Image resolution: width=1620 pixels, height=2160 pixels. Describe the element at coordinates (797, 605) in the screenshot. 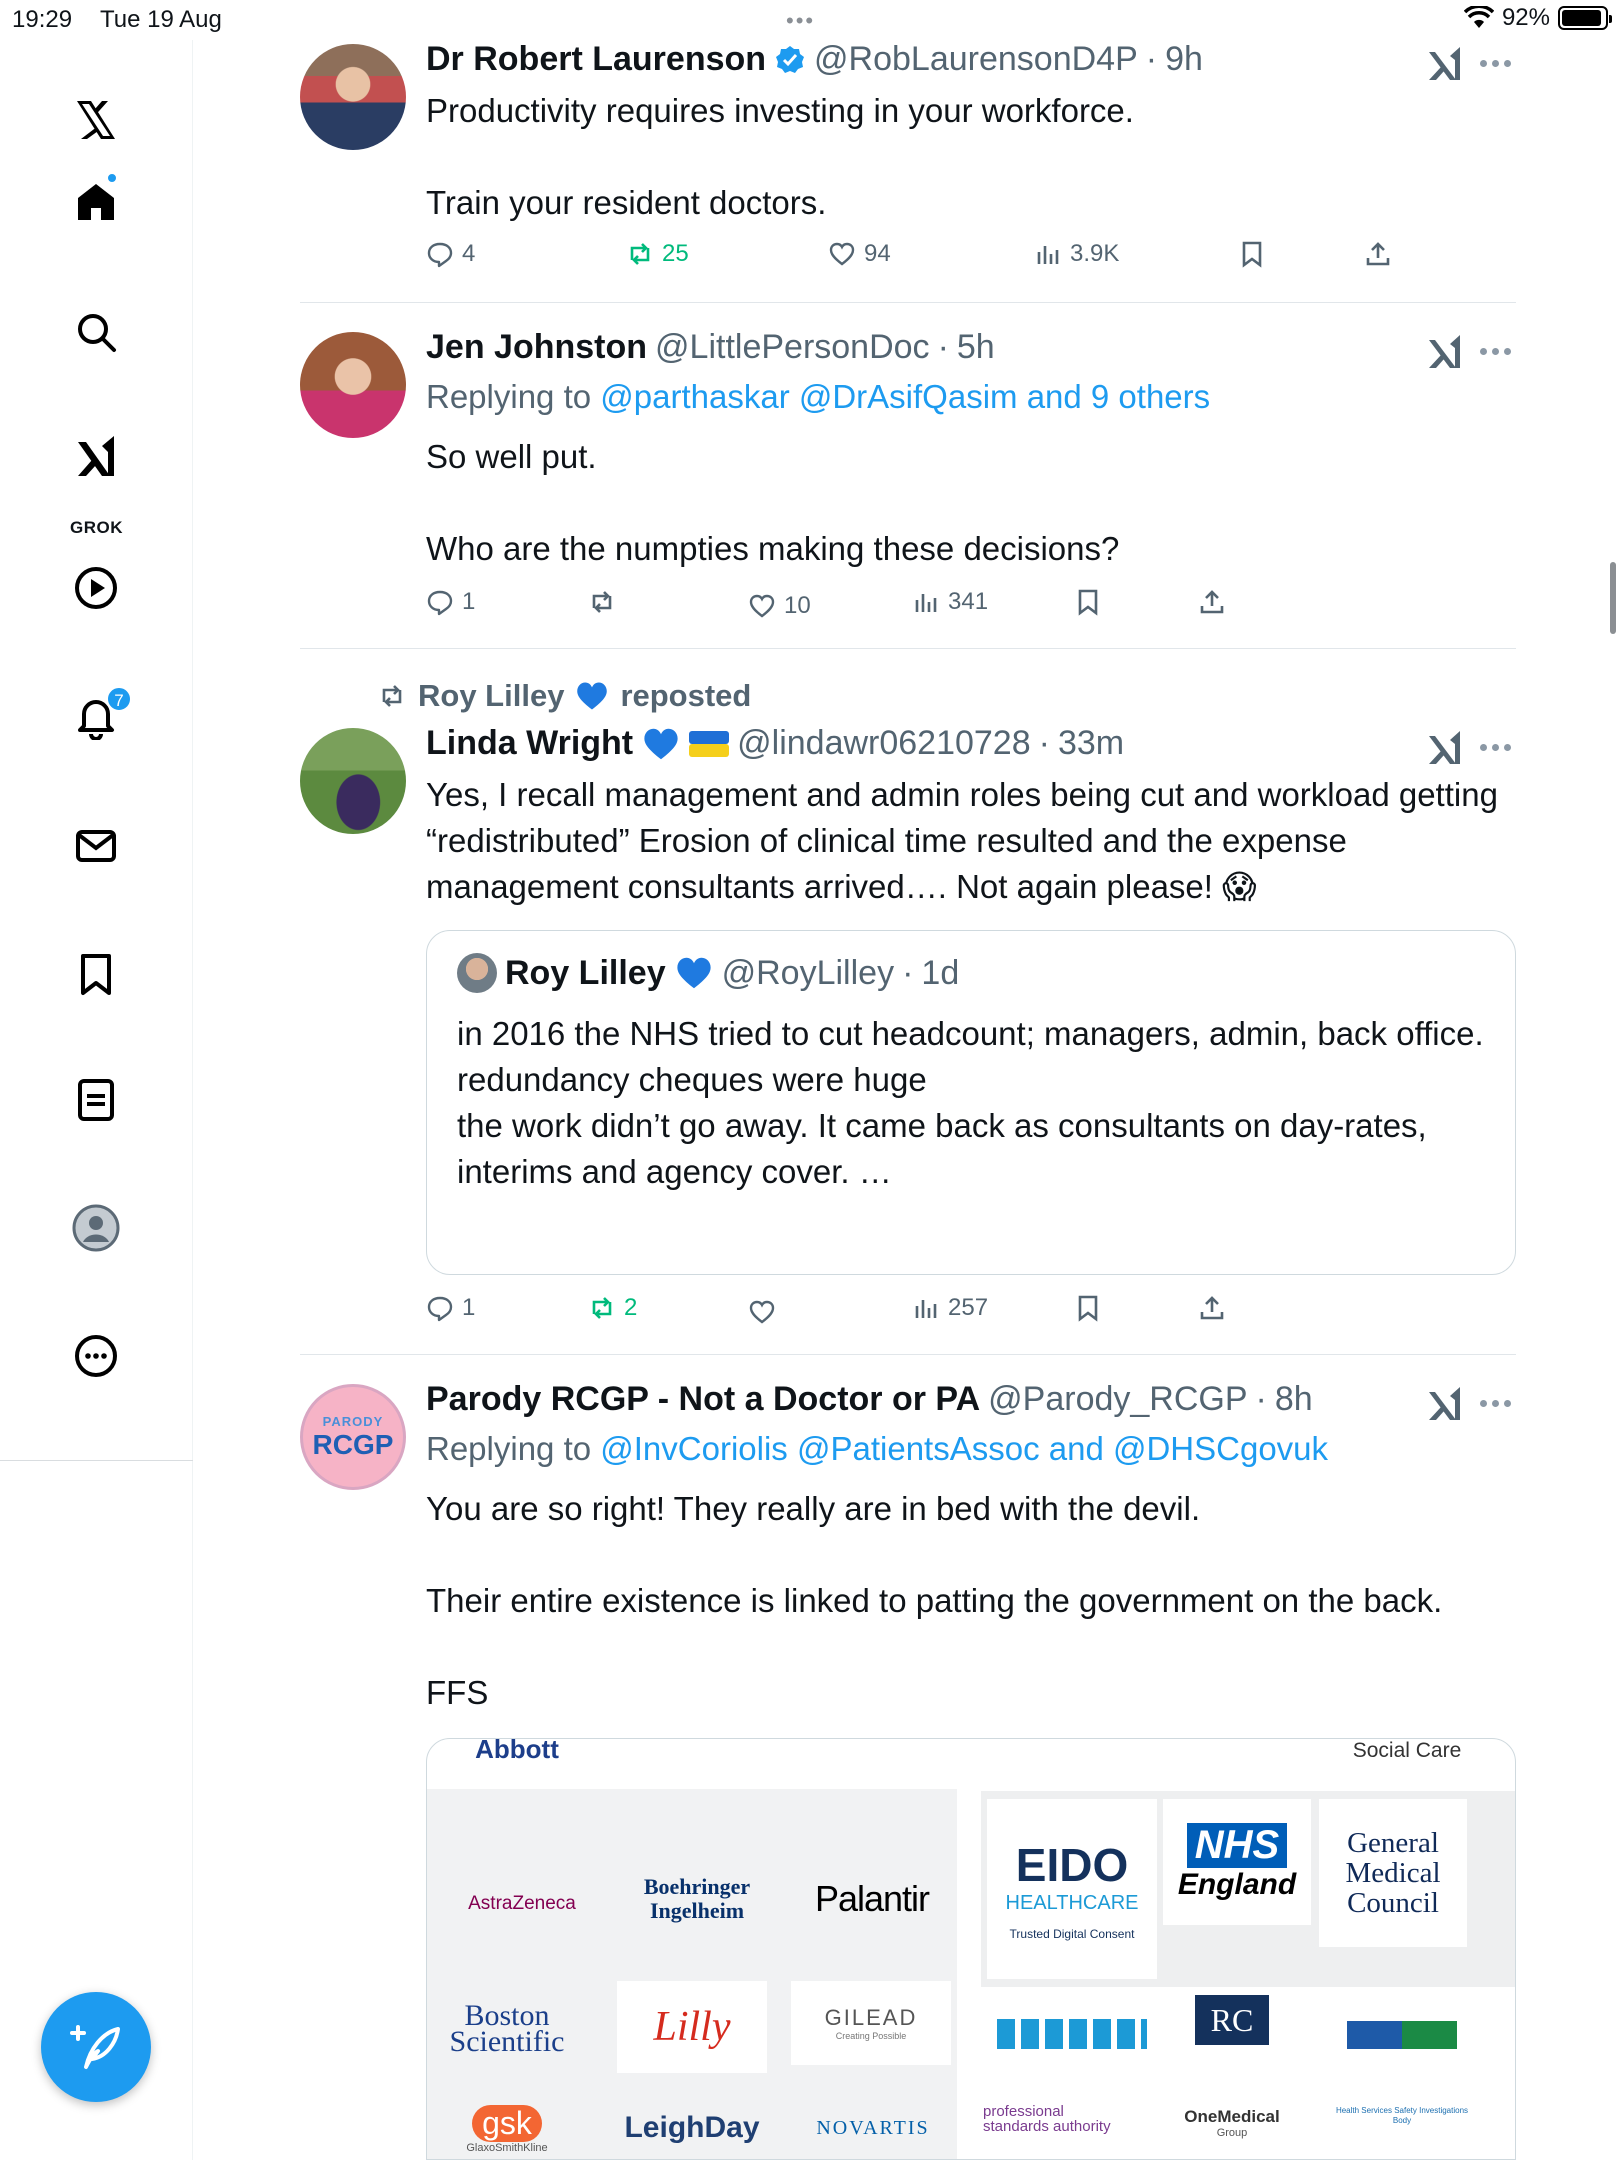

I see `like-count: 10` at that location.